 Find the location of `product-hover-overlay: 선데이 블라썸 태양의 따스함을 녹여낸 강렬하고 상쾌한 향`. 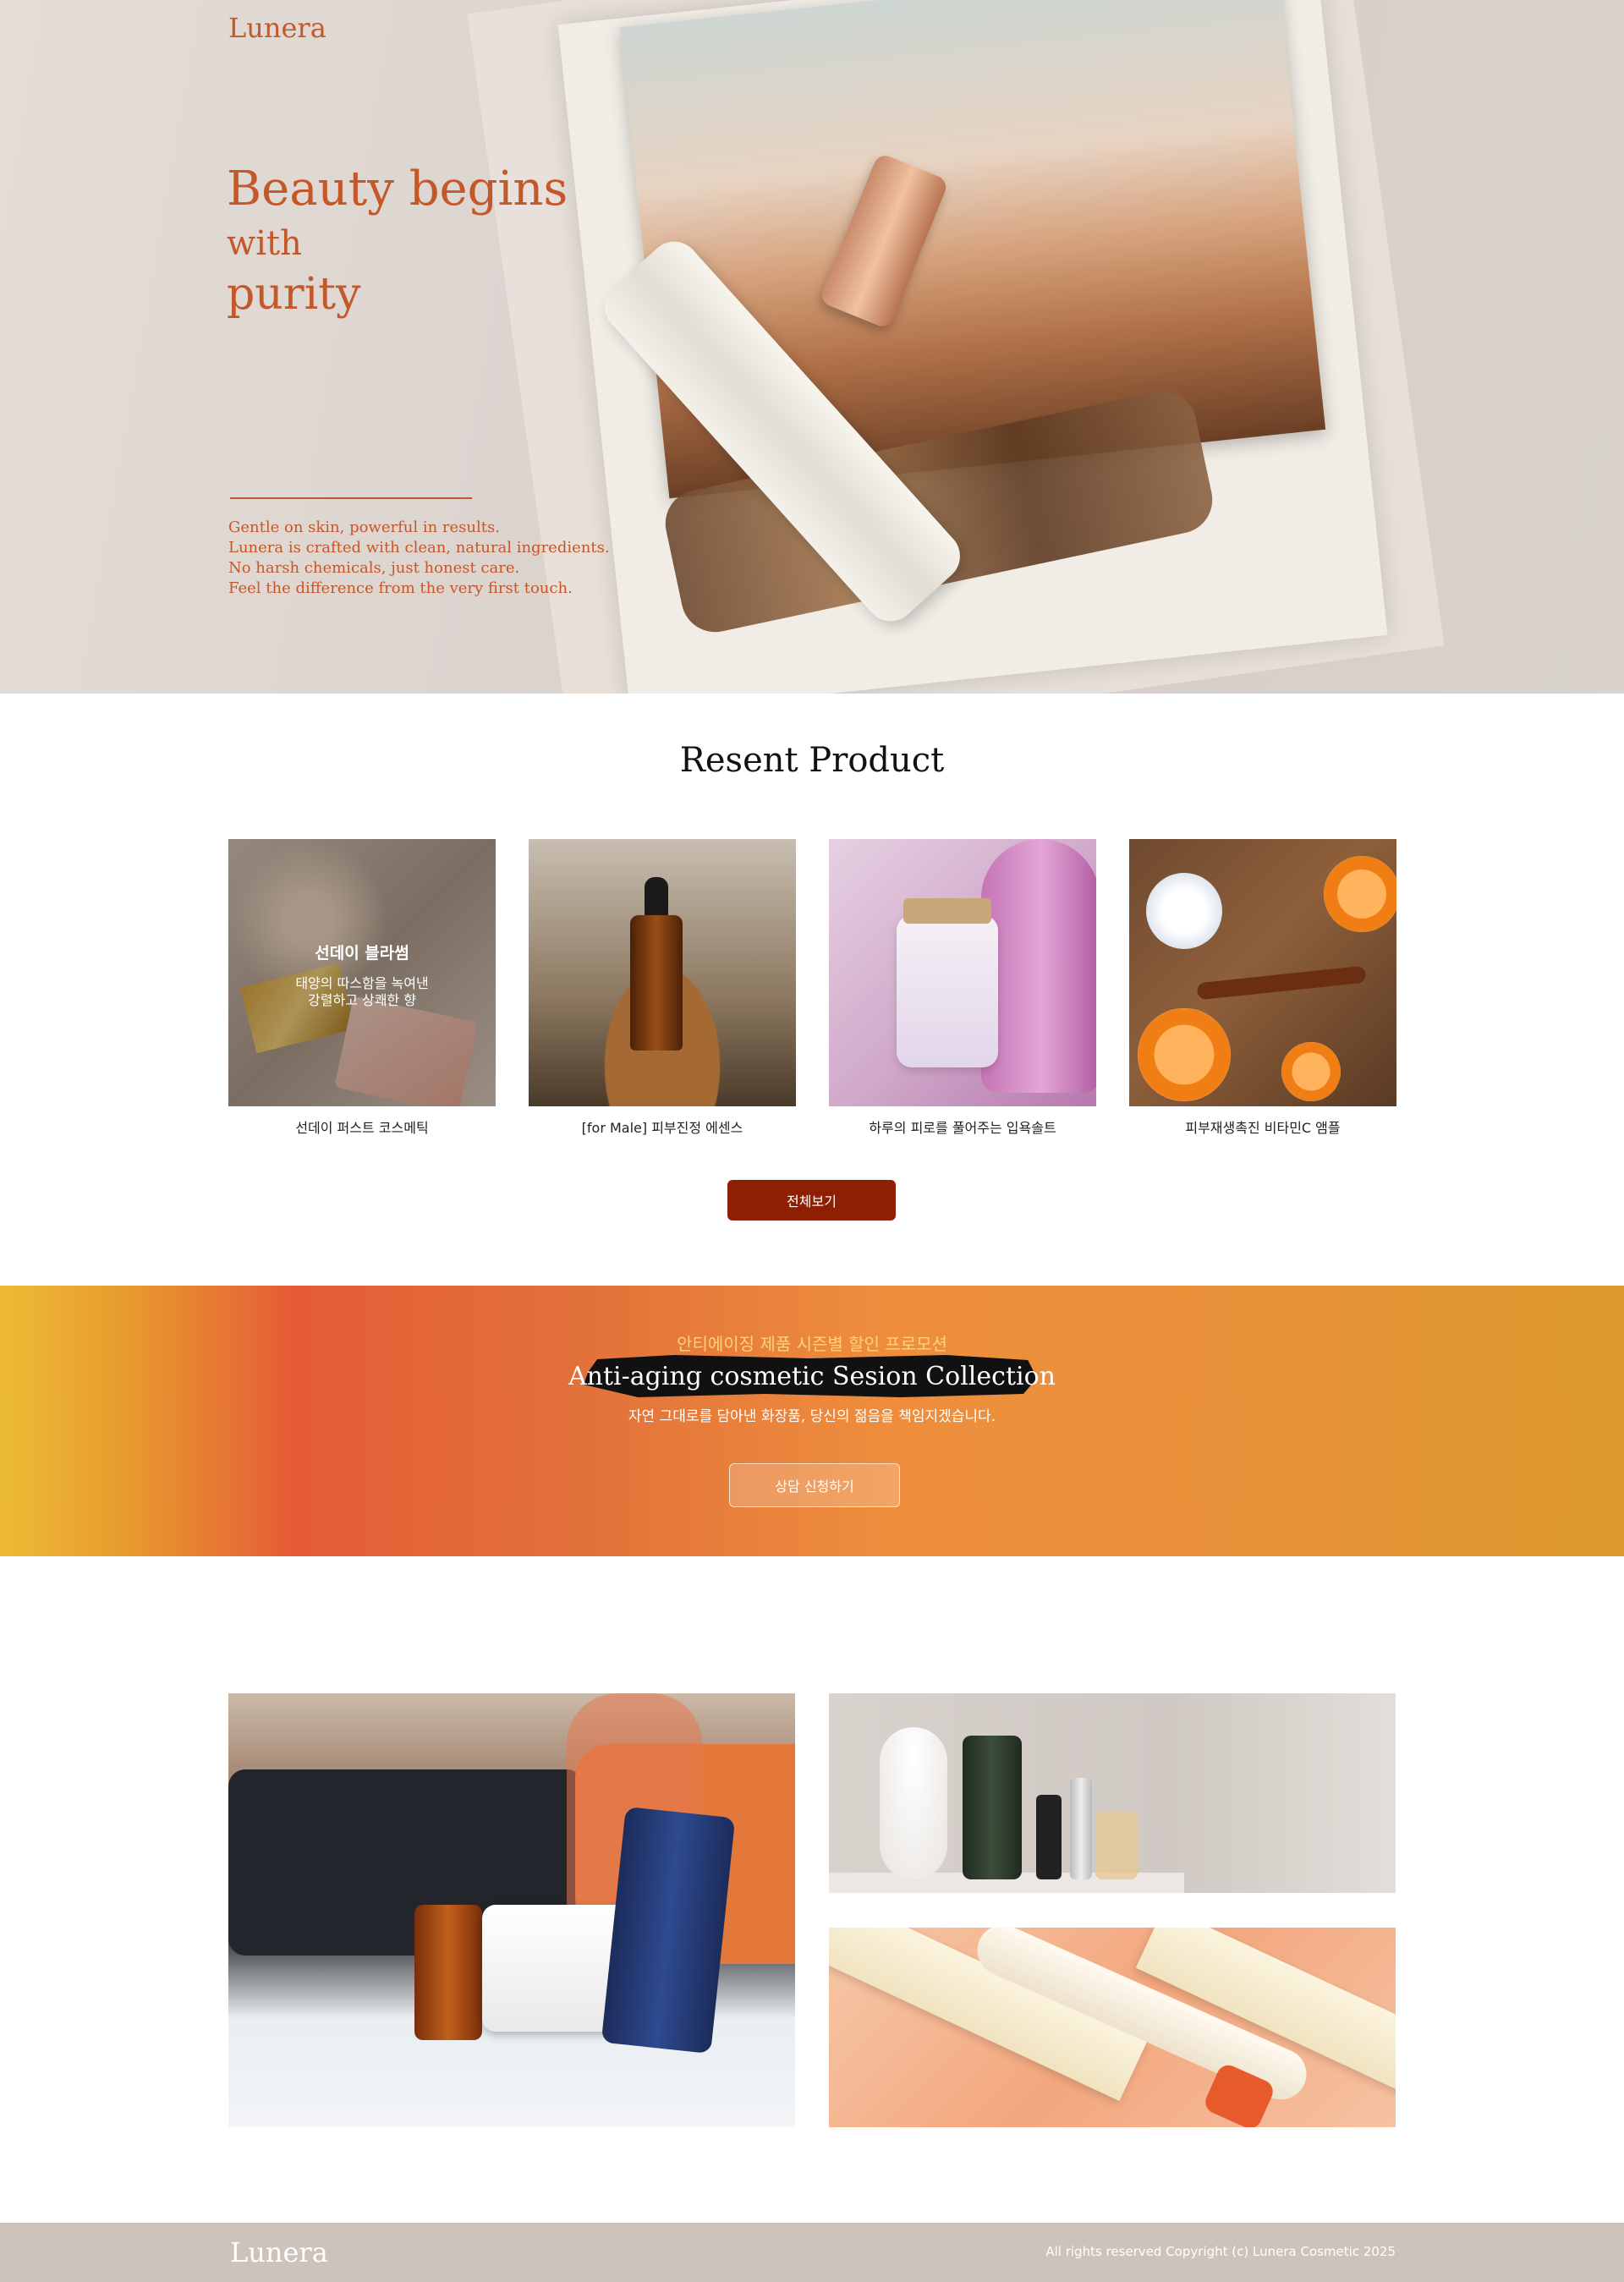

product-hover-overlay: 선데이 블라썸 태양의 따스함을 녹여낸 강렬하고 상쾌한 향 is located at coordinates (362, 975).